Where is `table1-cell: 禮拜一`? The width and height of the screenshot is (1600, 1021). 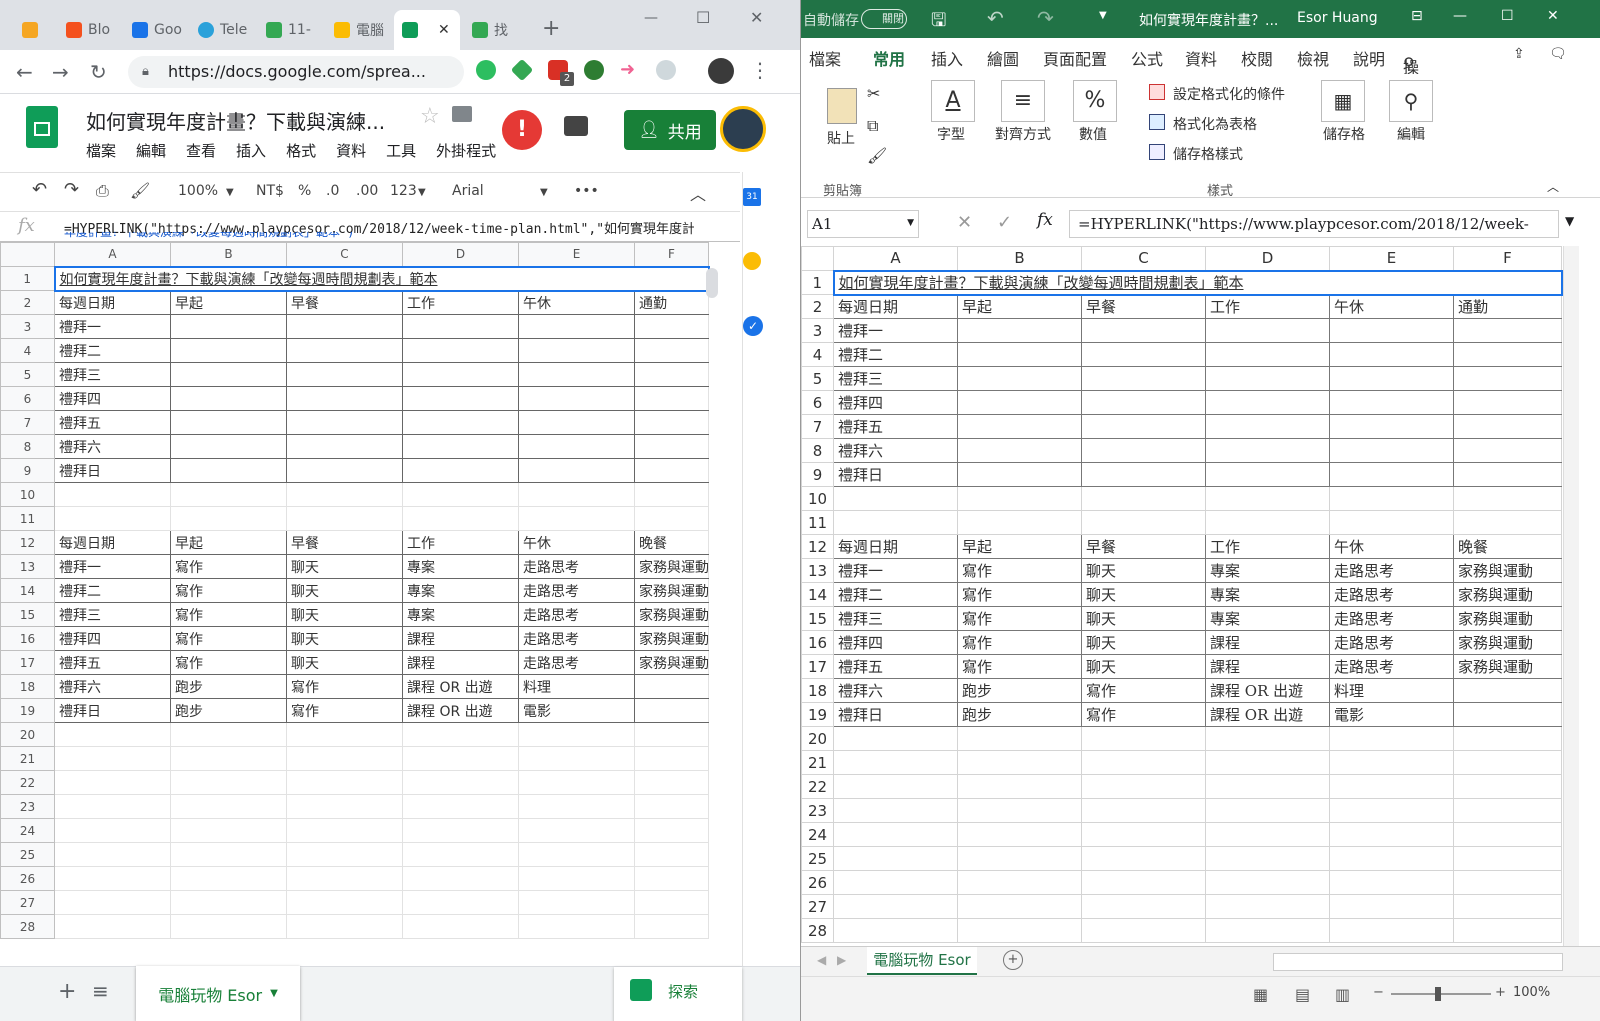
table1-cell: 禮拜一 is located at coordinates (112, 326).